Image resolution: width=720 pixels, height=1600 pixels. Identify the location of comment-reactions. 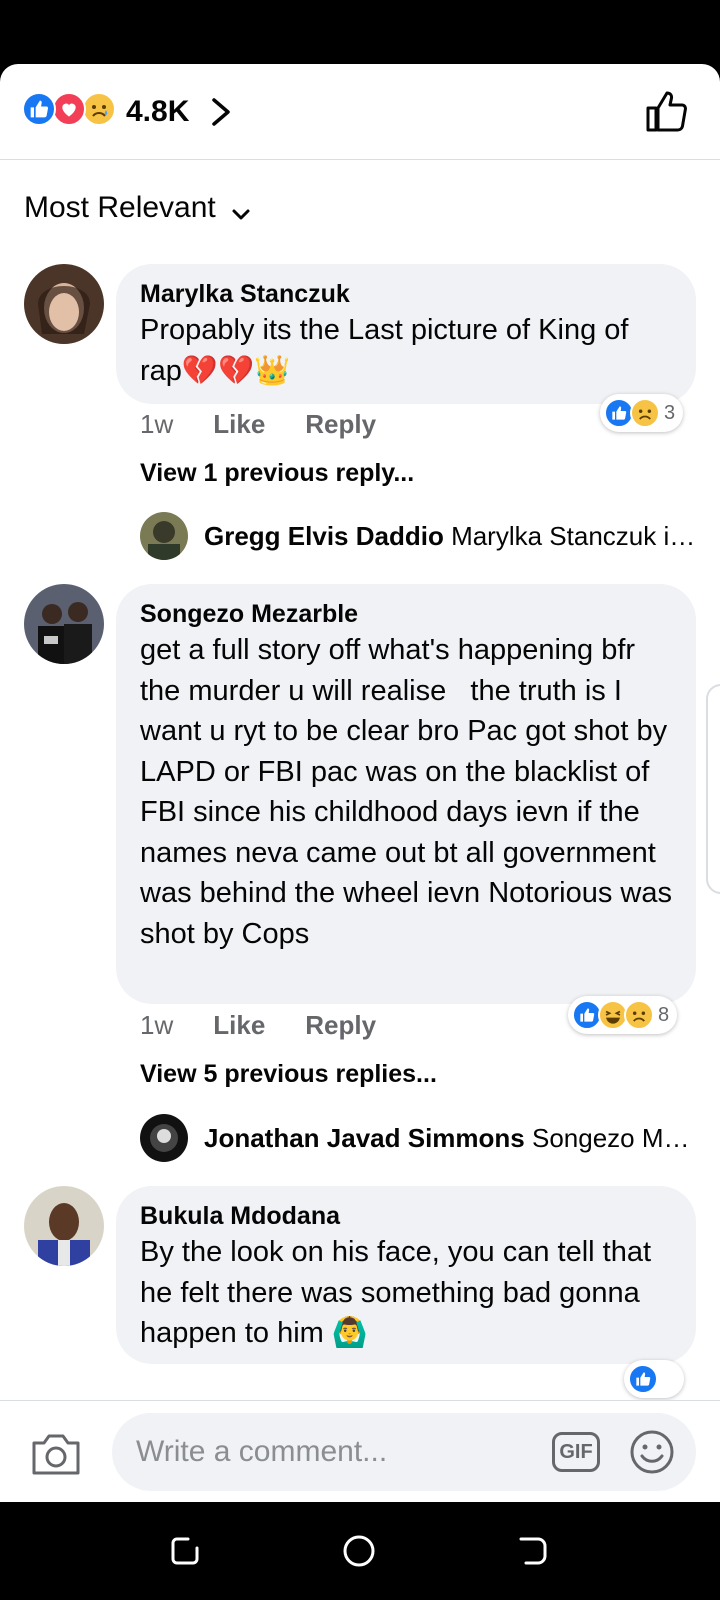
(654, 1379).